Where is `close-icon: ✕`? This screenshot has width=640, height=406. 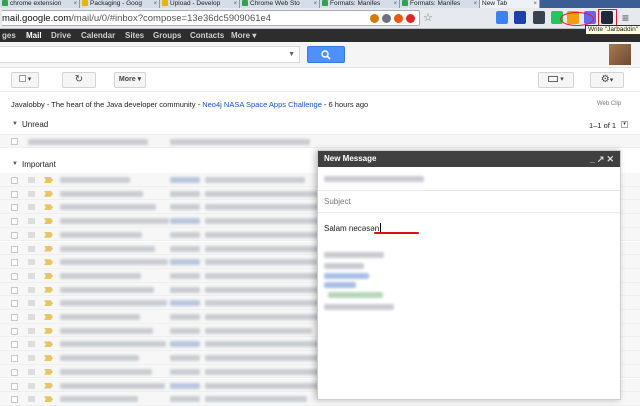
close-icon: ✕ is located at coordinates (611, 159).